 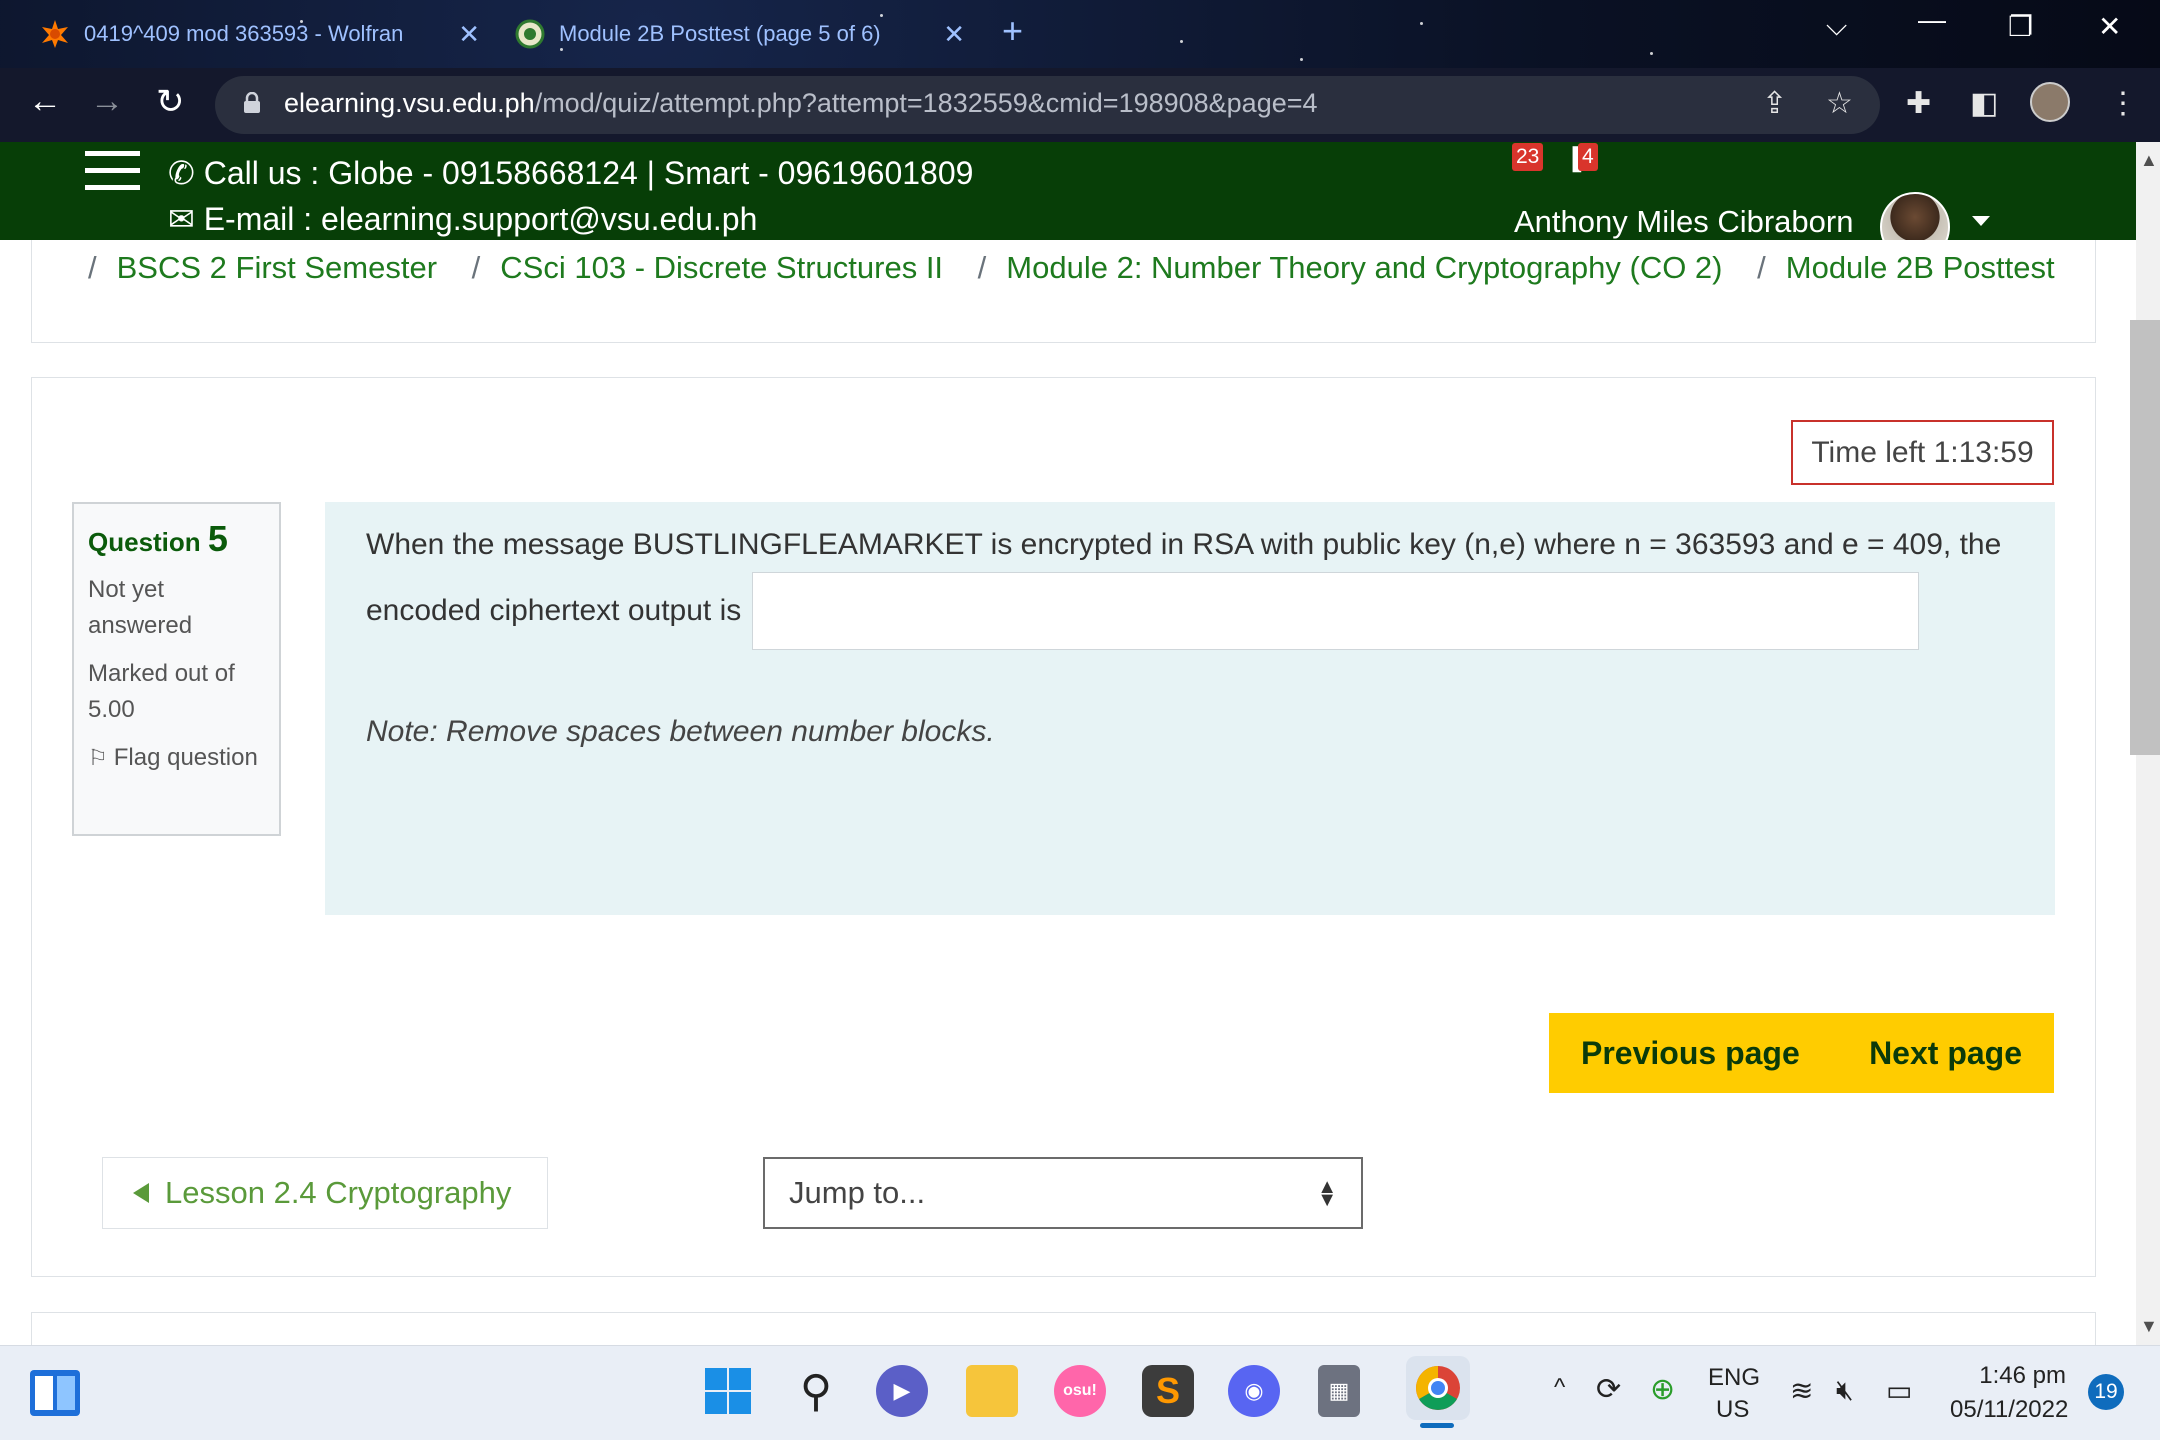 I want to click on previous-activity-link: Lesson 2.4 Cryptography, so click(x=325, y=1193).